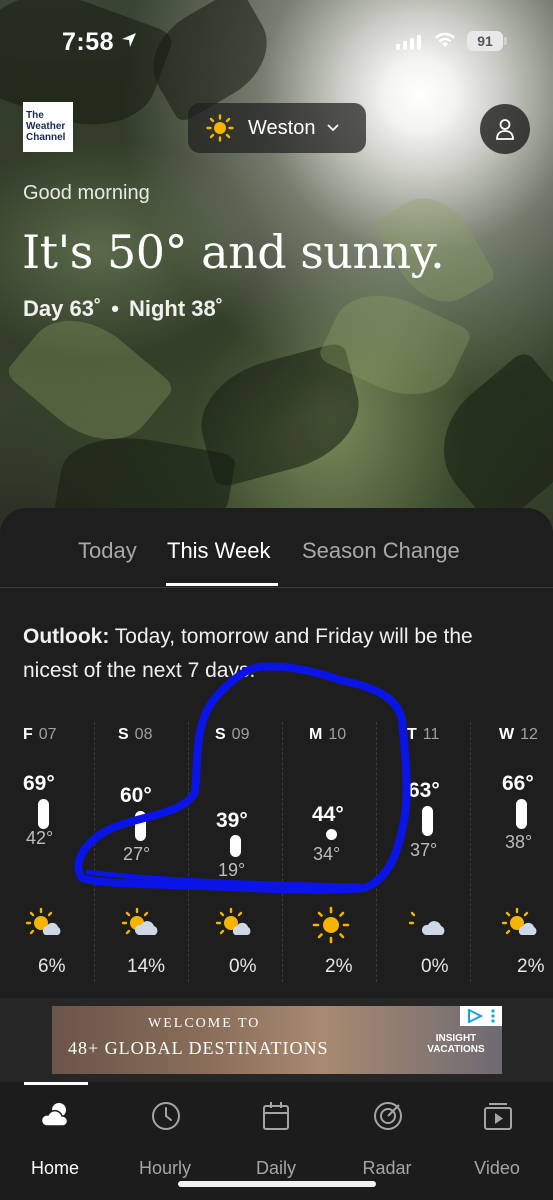 This screenshot has height=1200, width=553. What do you see at coordinates (388, 1116) in the screenshot?
I see `radar-icon` at bounding box center [388, 1116].